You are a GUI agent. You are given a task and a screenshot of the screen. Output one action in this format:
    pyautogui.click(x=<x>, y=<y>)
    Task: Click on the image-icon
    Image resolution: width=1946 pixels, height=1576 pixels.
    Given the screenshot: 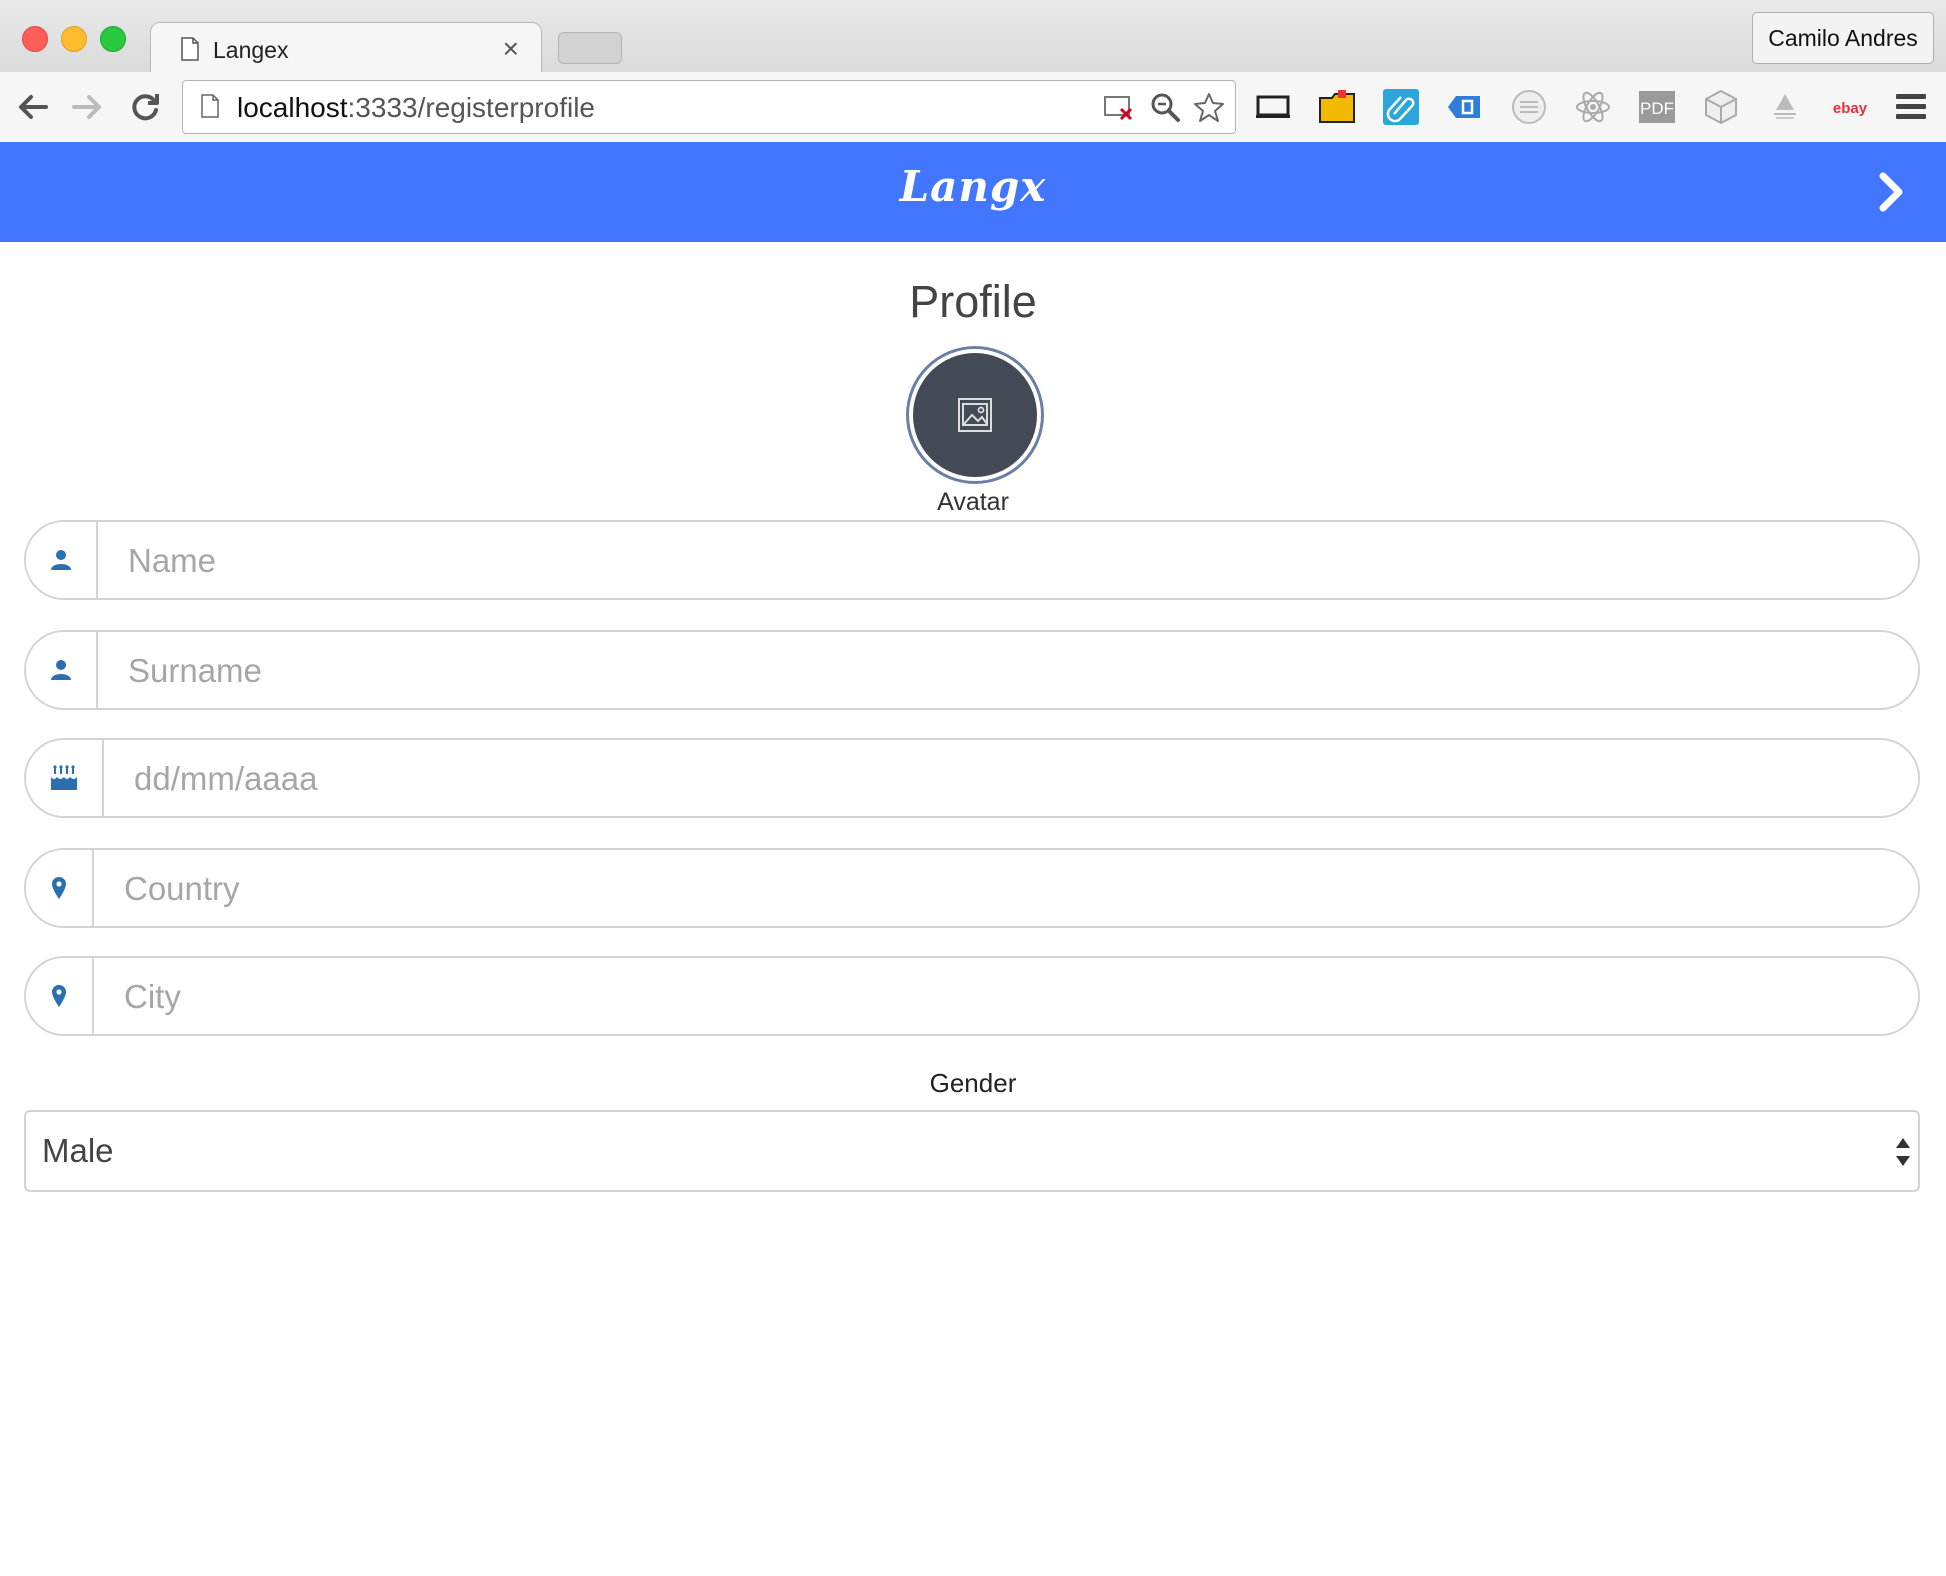 What is the action you would take?
    pyautogui.click(x=975, y=415)
    